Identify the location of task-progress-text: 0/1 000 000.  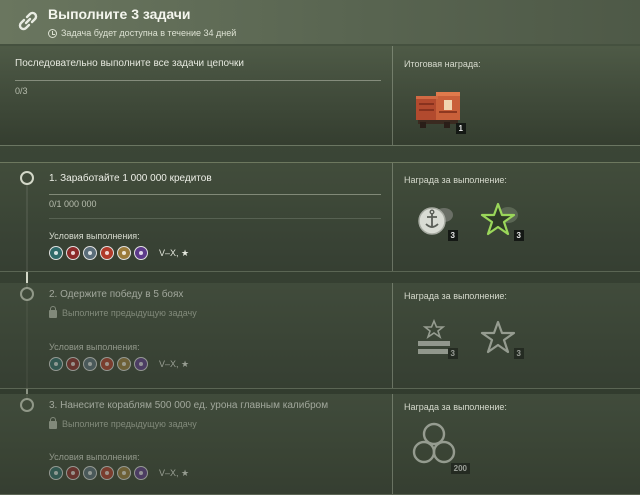
(73, 204).